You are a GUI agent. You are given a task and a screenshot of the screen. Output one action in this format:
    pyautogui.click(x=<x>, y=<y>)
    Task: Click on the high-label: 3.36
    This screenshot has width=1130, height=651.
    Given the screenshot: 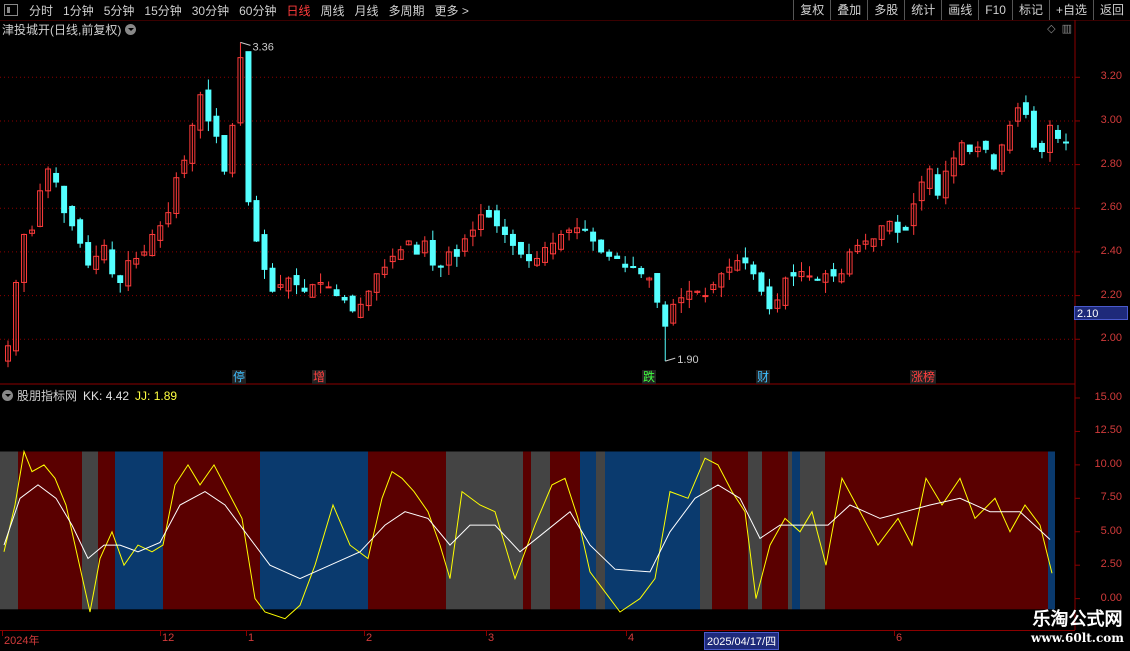 What is the action you would take?
    pyautogui.click(x=262, y=47)
    